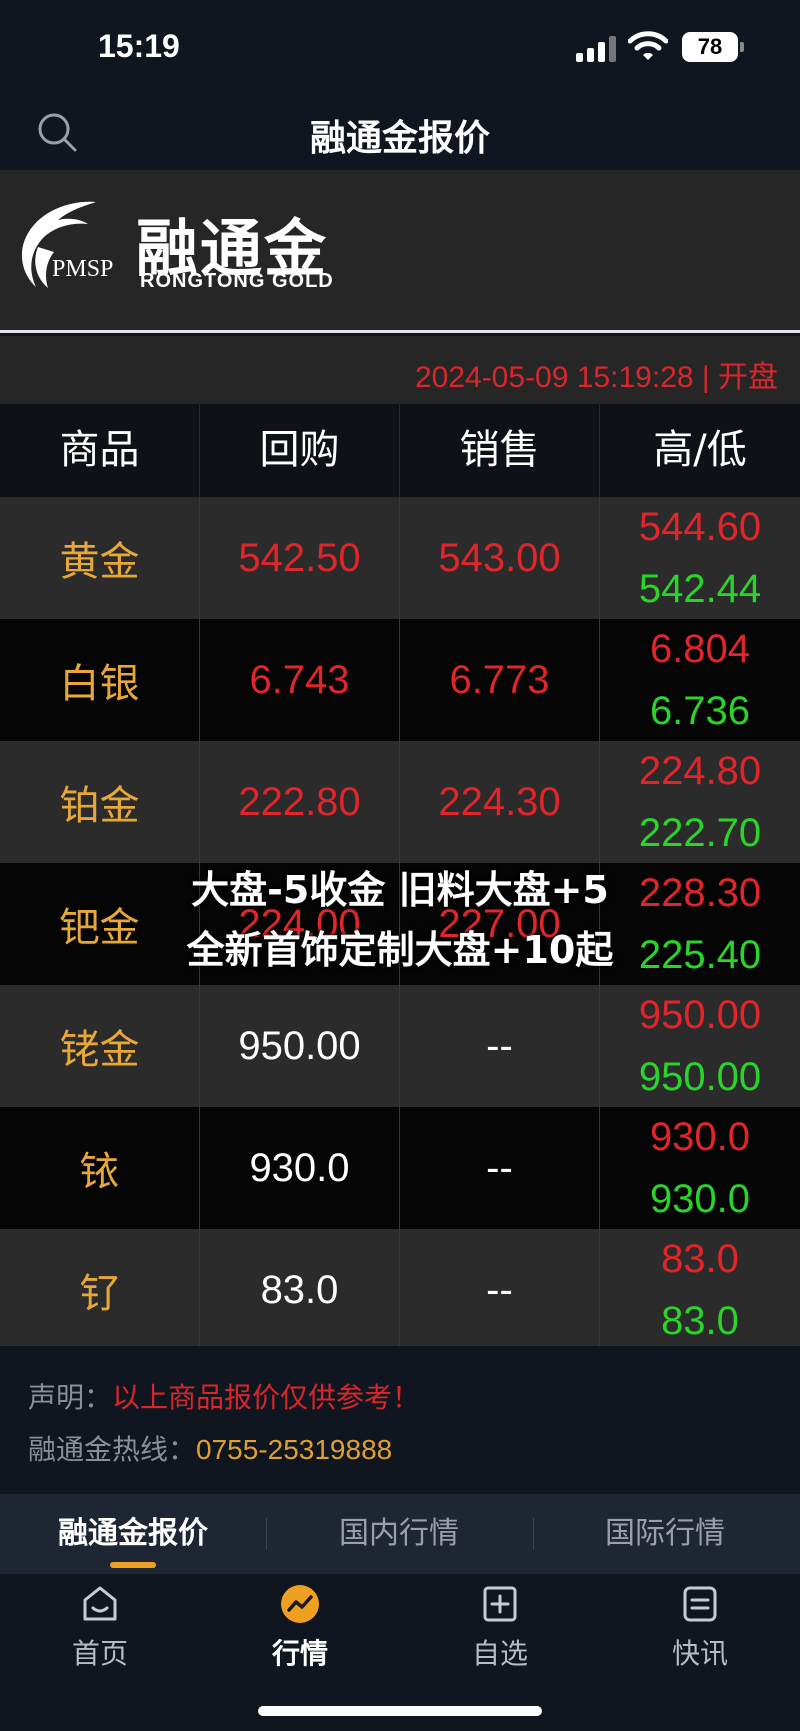 Image resolution: width=800 pixels, height=1731 pixels. What do you see at coordinates (100, 1290) in the screenshot?
I see `product-name: 钌` at bounding box center [100, 1290].